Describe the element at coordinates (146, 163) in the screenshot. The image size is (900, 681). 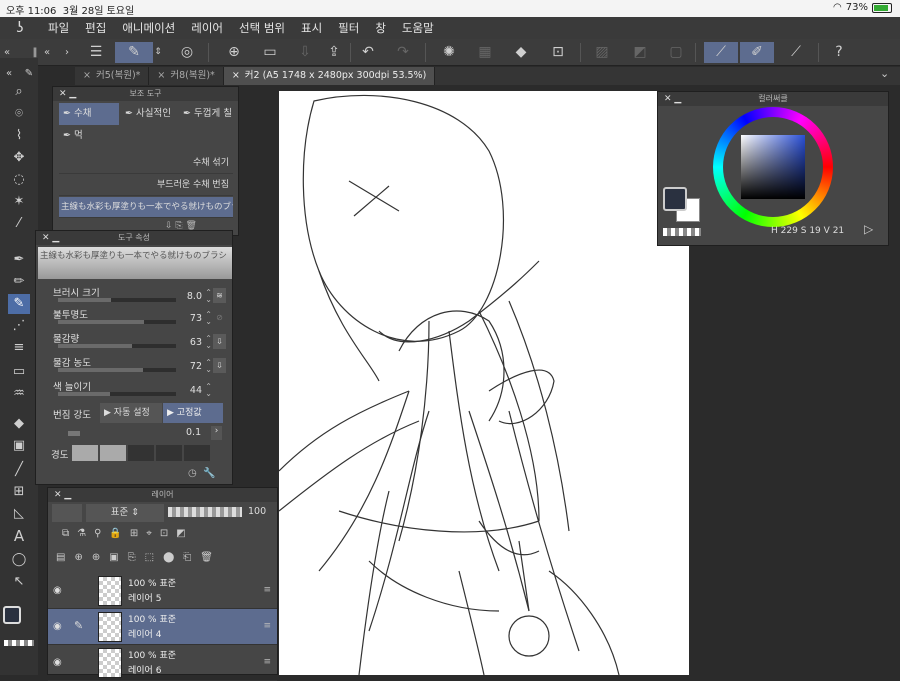
I see `brush-item-watercolor-mix: 수채 섞기` at that location.